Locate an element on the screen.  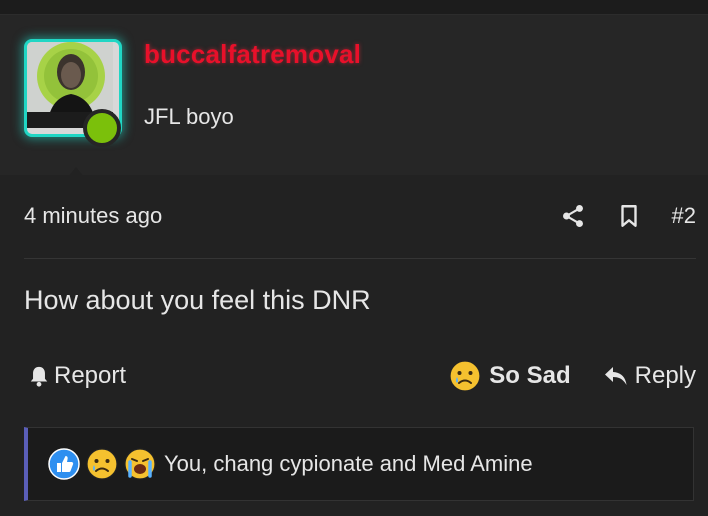
post-message: How about you feel this DNR is located at coordinates (197, 300).